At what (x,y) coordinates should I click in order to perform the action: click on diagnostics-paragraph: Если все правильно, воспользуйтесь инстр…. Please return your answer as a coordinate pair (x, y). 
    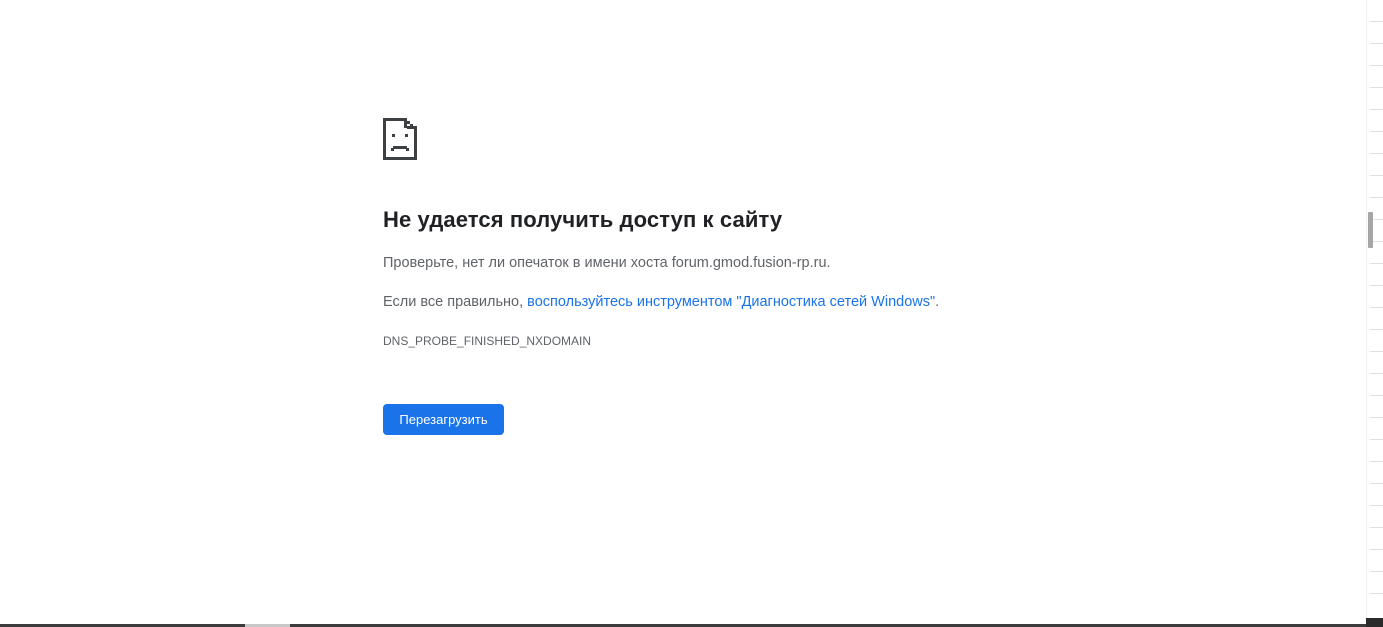
    Looking at the image, I should click on (661, 302).